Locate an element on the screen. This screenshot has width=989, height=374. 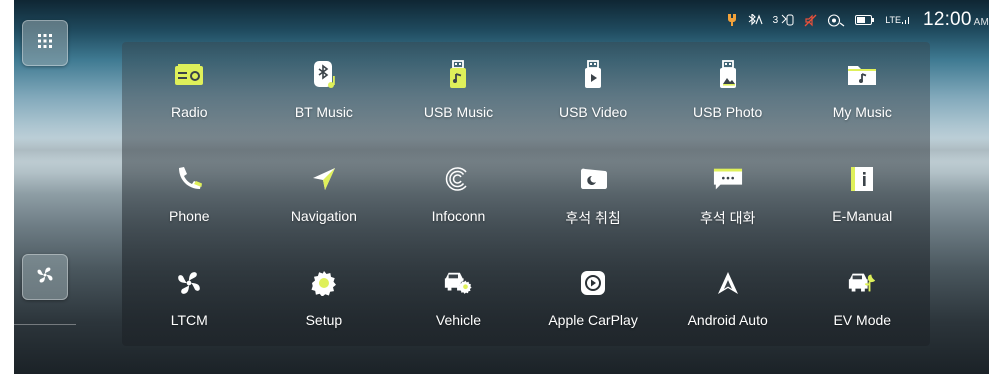
bt-music-icon is located at coordinates (324, 75).